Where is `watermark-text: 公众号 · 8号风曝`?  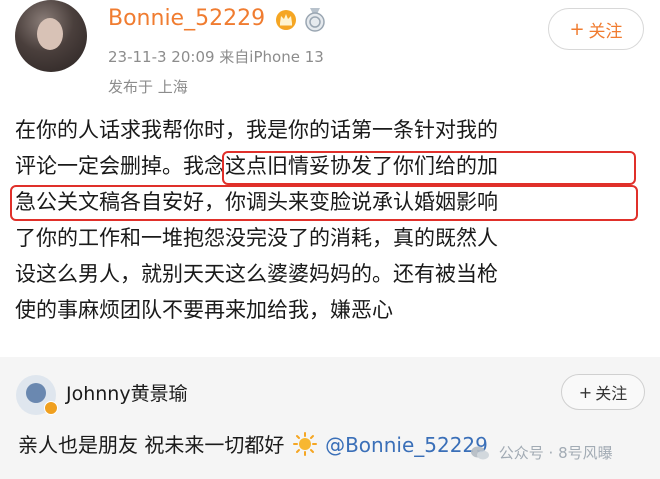
watermark-text: 公众号 · 8号风曝 is located at coordinates (555, 453).